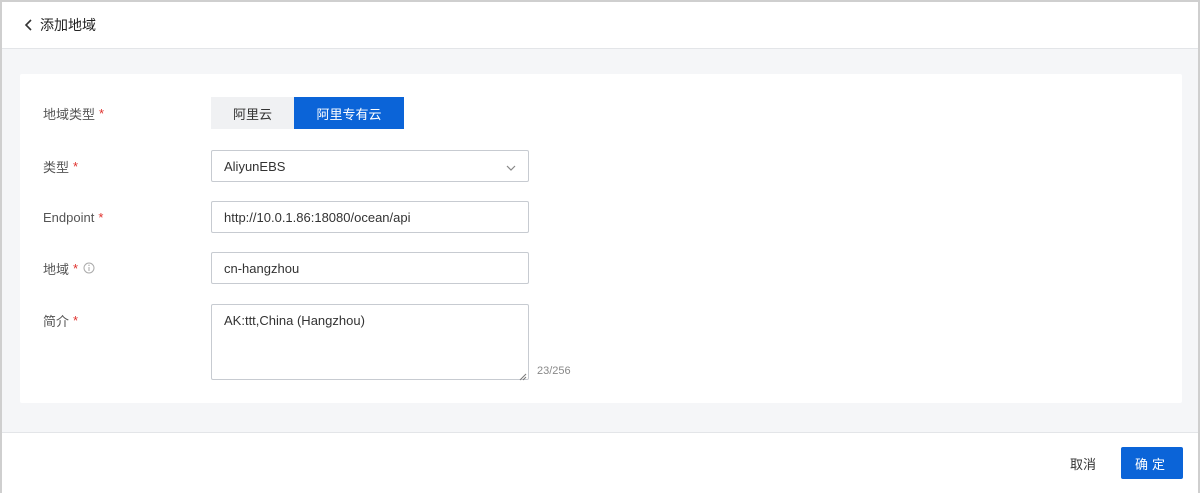 The height and width of the screenshot is (493, 1200). What do you see at coordinates (511, 166) in the screenshot?
I see `chevron-down-icon` at bounding box center [511, 166].